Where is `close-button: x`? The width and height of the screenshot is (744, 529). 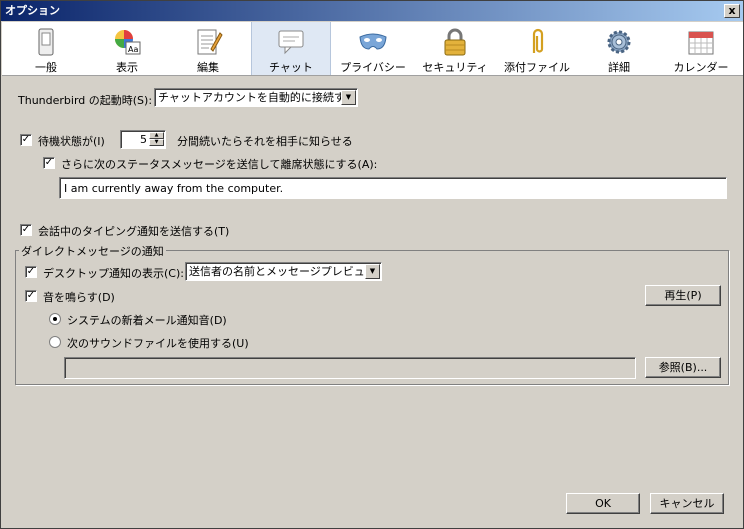
close-button: x is located at coordinates (732, 11).